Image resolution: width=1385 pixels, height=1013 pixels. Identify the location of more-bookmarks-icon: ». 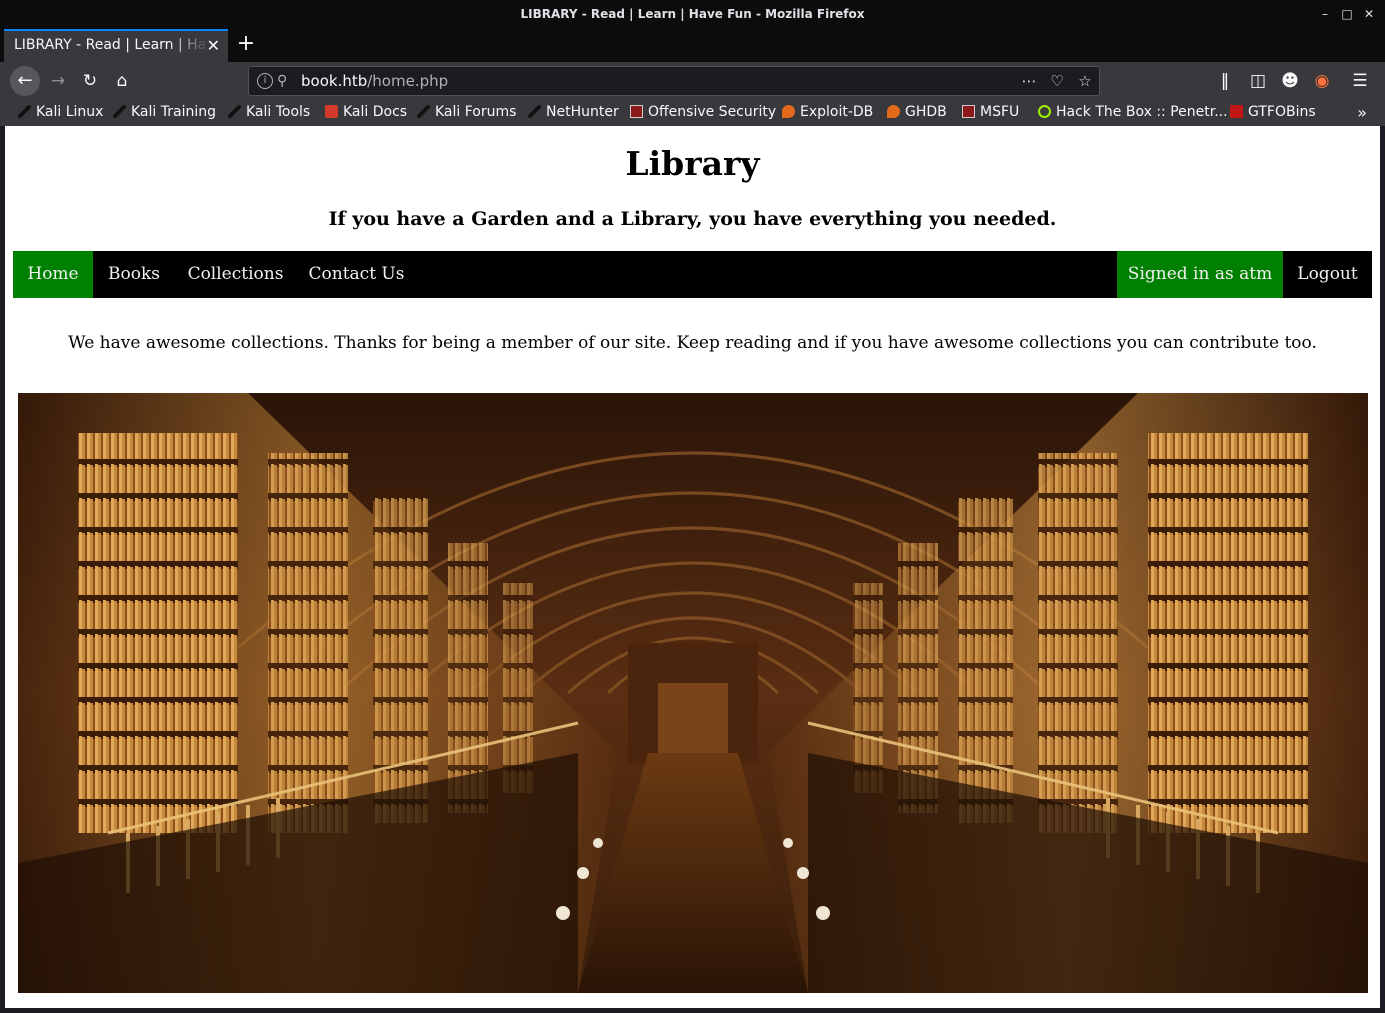
(1362, 112).